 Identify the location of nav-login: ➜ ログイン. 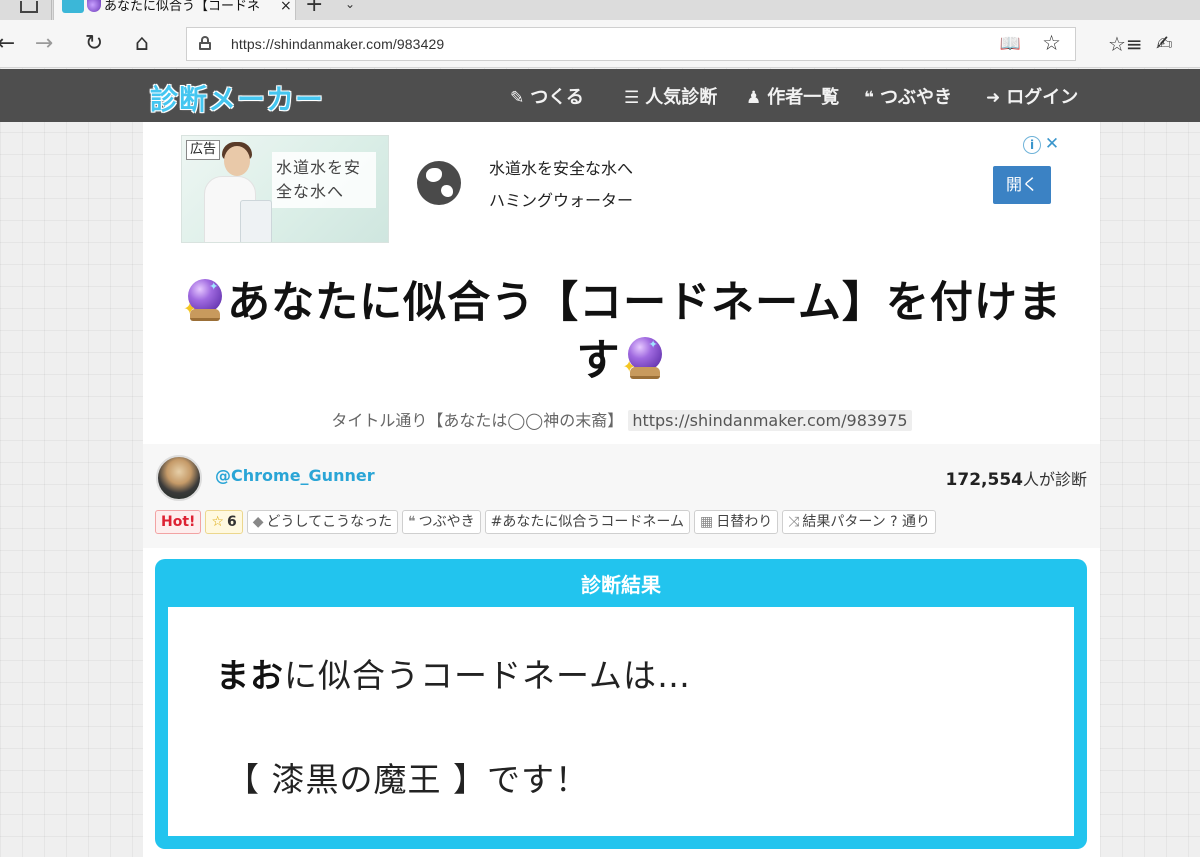
(1032, 95).